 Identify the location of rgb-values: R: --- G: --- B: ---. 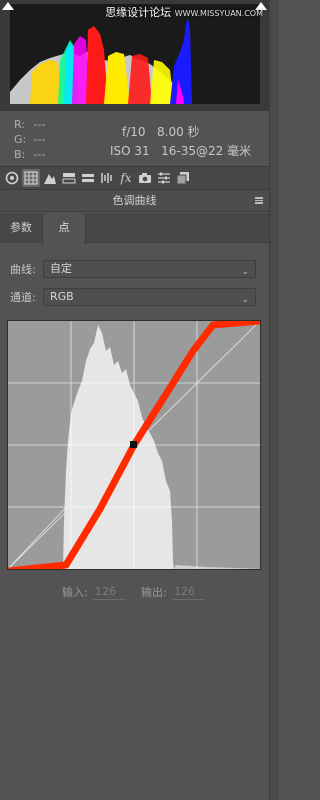
(29, 139).